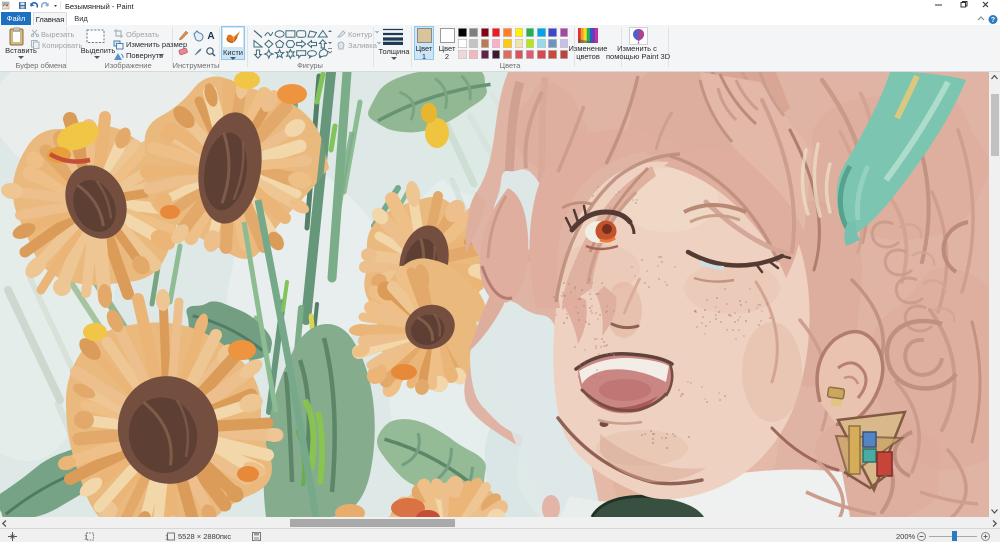 This screenshot has height=542, width=1000. I want to click on svg-text: A, so click(210, 36).